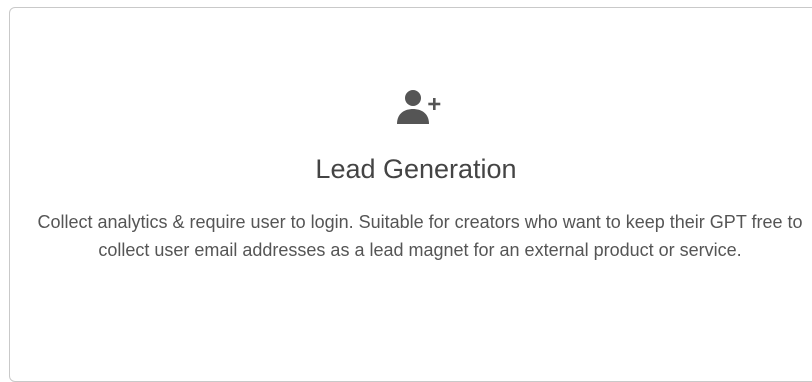  What do you see at coordinates (419, 108) in the screenshot?
I see `user-plus-icon` at bounding box center [419, 108].